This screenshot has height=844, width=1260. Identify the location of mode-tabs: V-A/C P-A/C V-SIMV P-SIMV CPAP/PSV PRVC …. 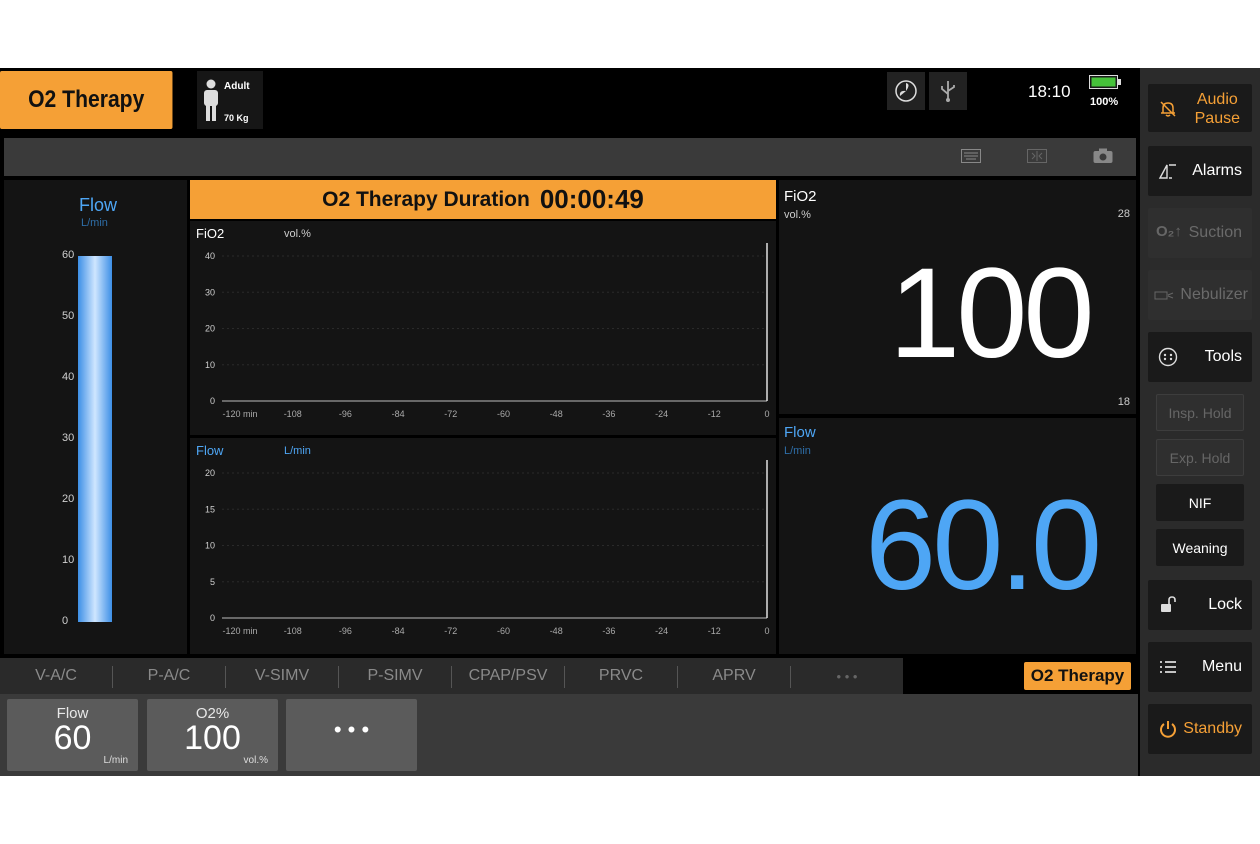
(569, 676).